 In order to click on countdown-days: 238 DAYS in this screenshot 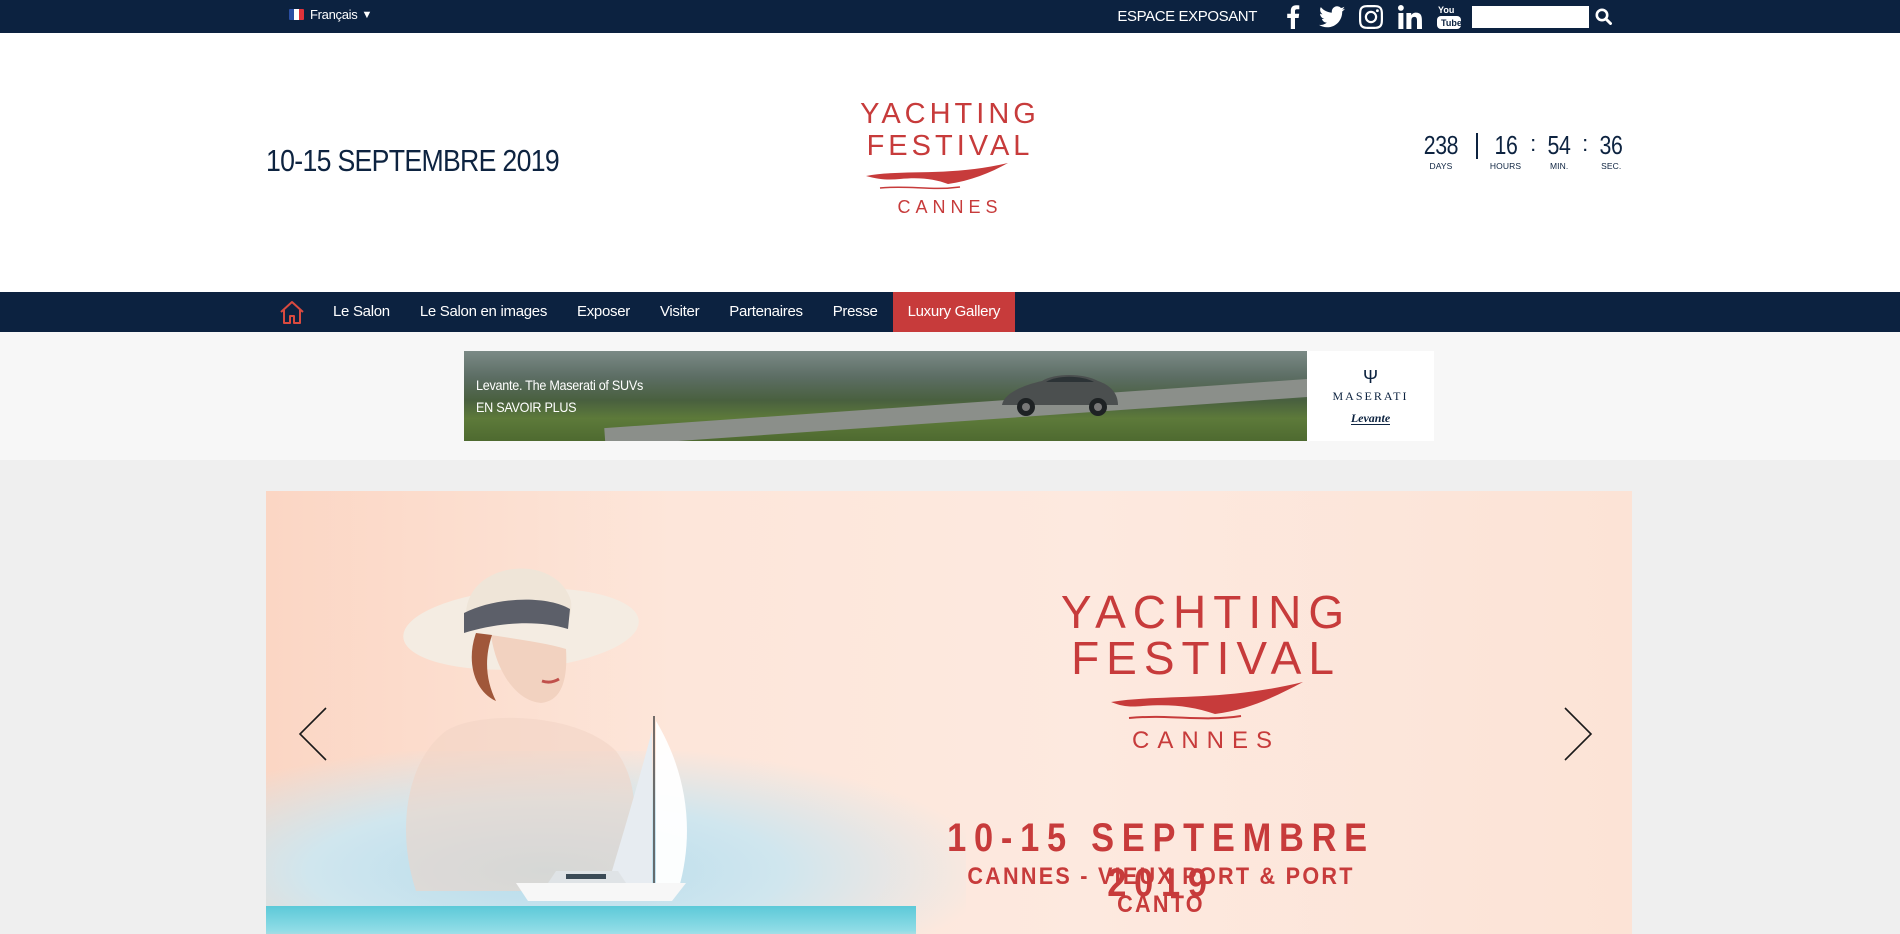, I will do `click(1441, 151)`.